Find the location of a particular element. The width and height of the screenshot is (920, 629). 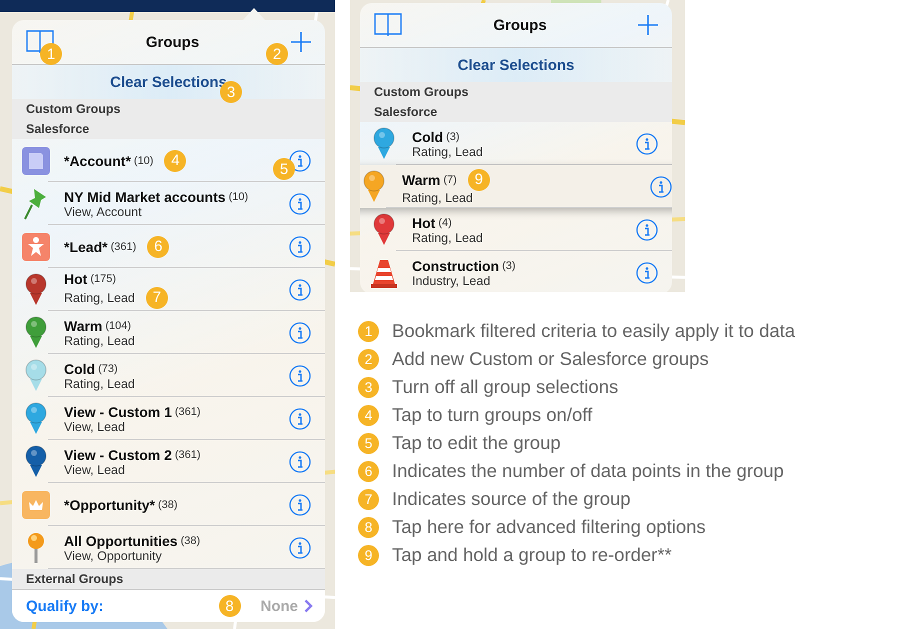

crown-icon is located at coordinates (36, 504).